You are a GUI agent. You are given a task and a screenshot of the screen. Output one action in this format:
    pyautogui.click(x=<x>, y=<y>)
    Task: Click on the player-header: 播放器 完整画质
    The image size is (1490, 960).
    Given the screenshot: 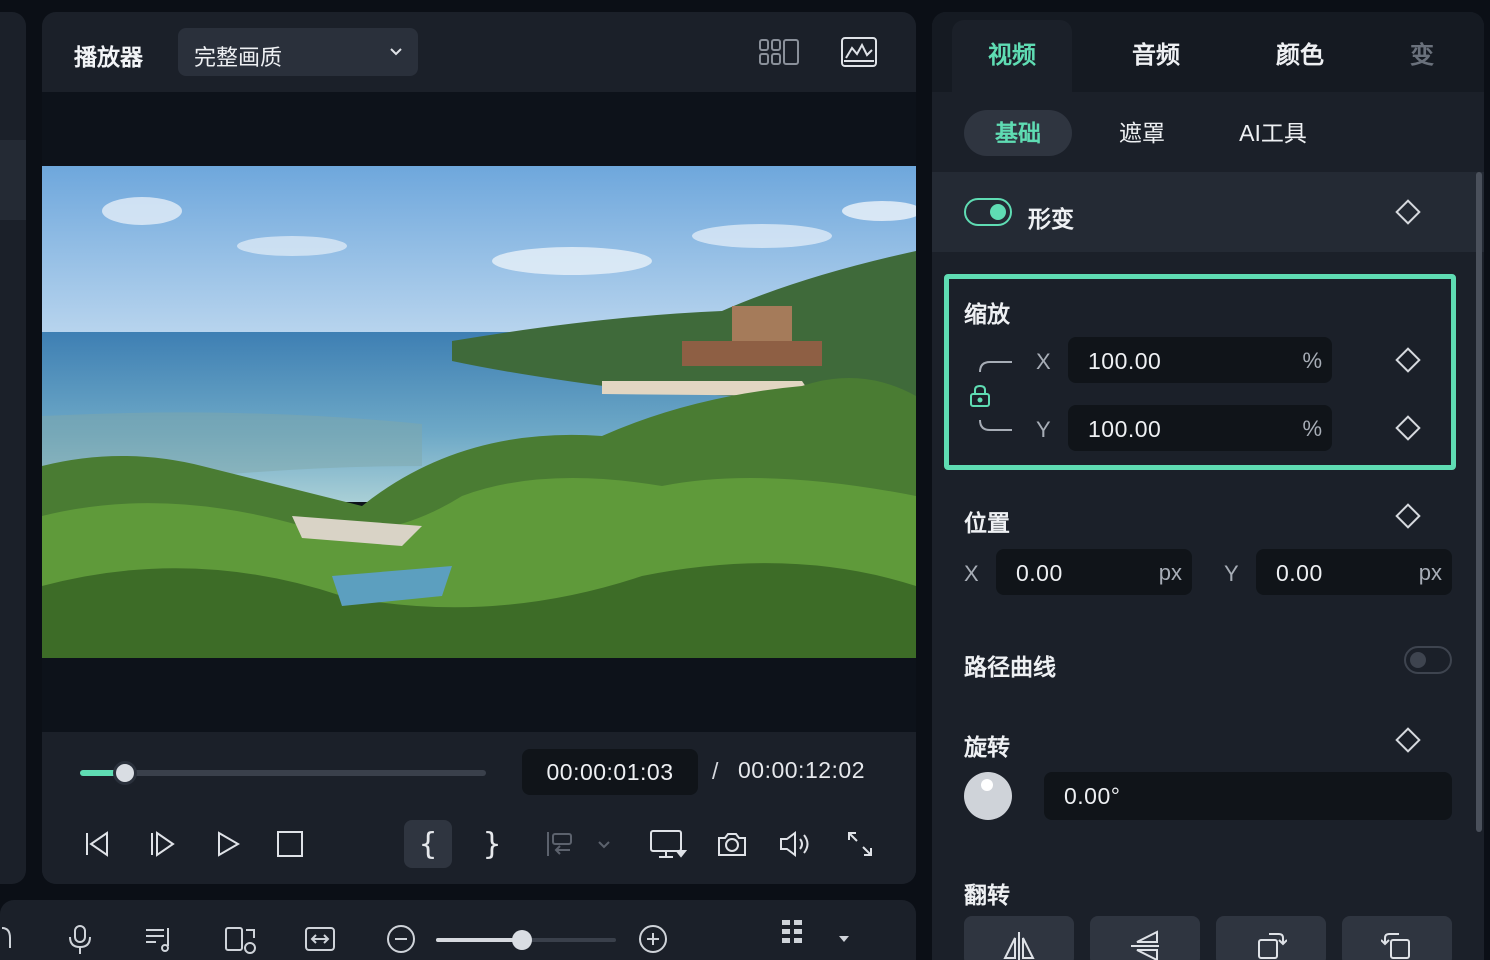 What is the action you would take?
    pyautogui.click(x=479, y=52)
    